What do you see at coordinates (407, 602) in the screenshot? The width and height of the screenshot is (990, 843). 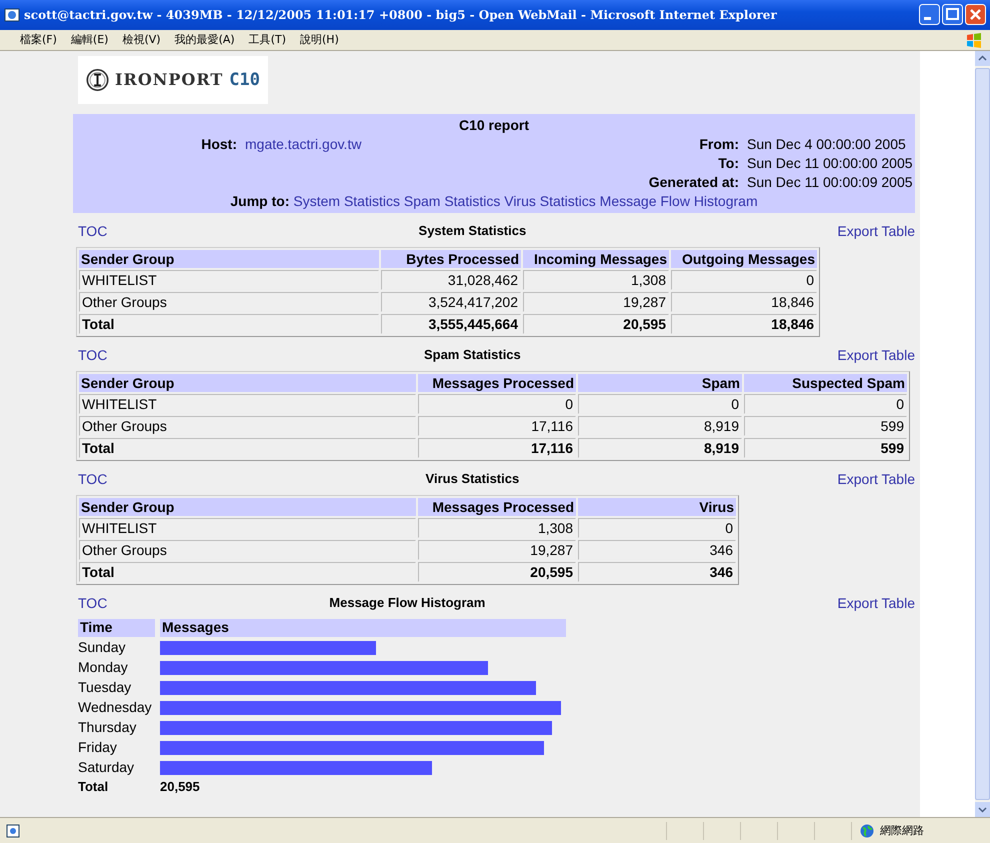 I see `section-title: Message Flow Histogram` at bounding box center [407, 602].